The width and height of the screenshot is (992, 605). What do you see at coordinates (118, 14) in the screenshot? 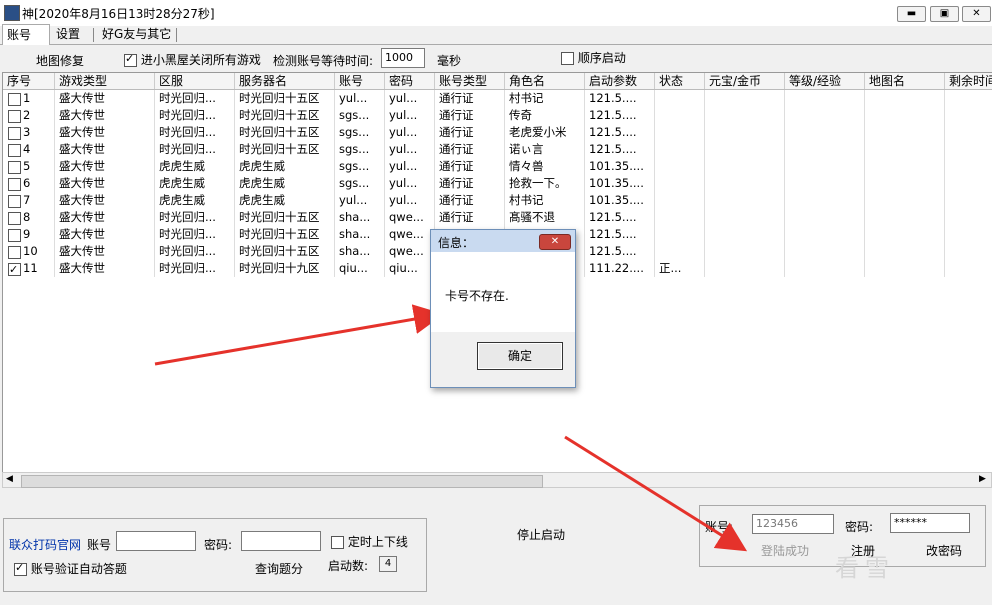
I see `window-title: 神[2020年8月16日13时28分27秒]` at bounding box center [118, 14].